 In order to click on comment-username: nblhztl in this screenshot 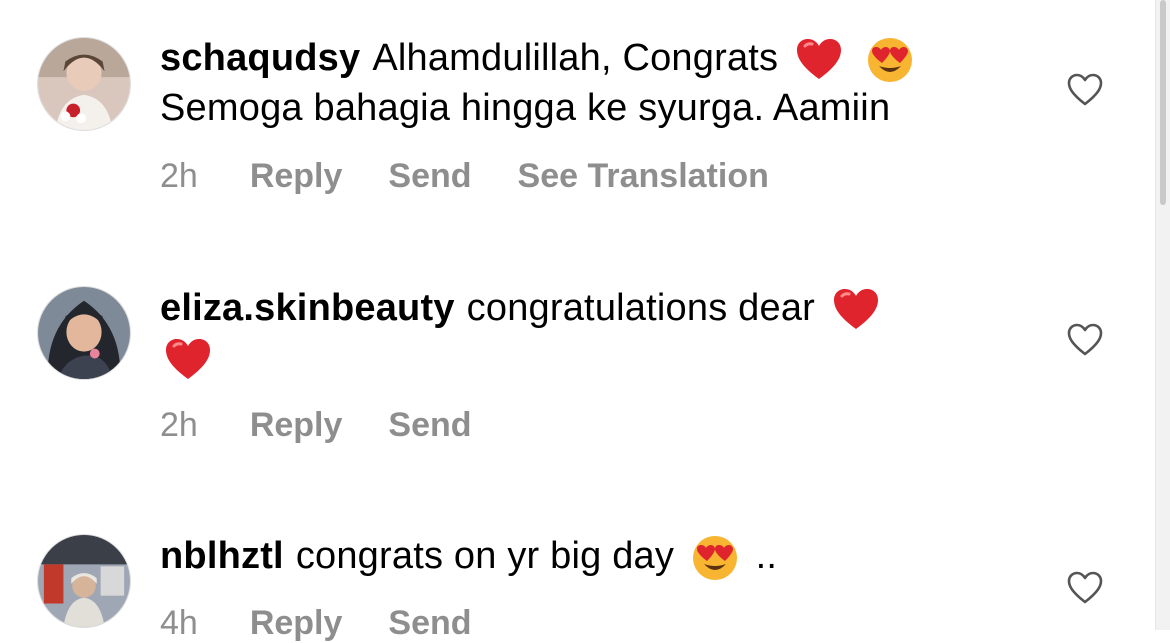, I will do `click(222, 556)`.